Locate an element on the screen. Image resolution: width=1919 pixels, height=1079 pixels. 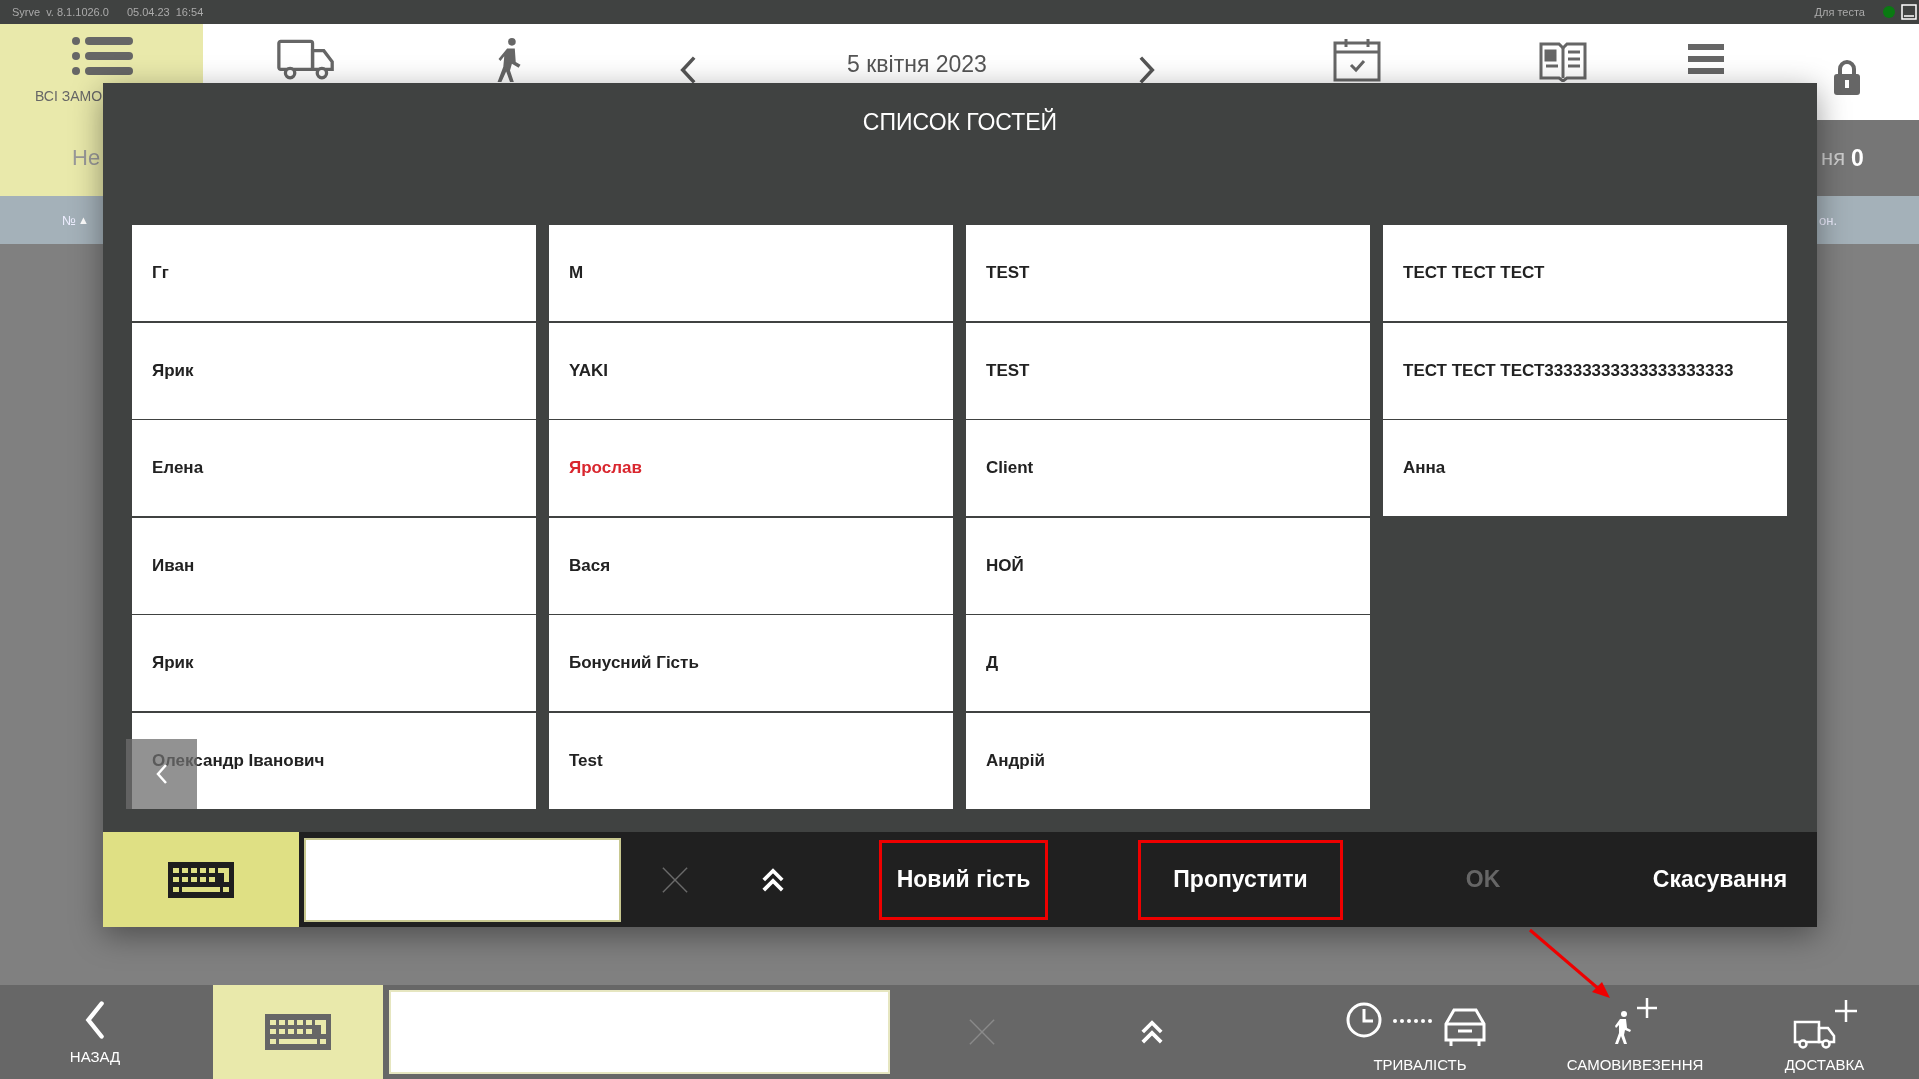
double-chevron-up-icon is located at coordinates (773, 879).